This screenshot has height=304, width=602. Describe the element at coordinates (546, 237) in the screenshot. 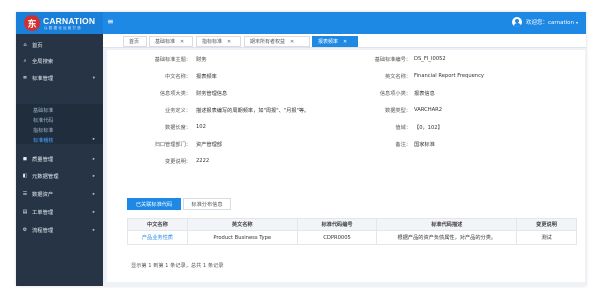

I see `table-cell: 测试` at that location.